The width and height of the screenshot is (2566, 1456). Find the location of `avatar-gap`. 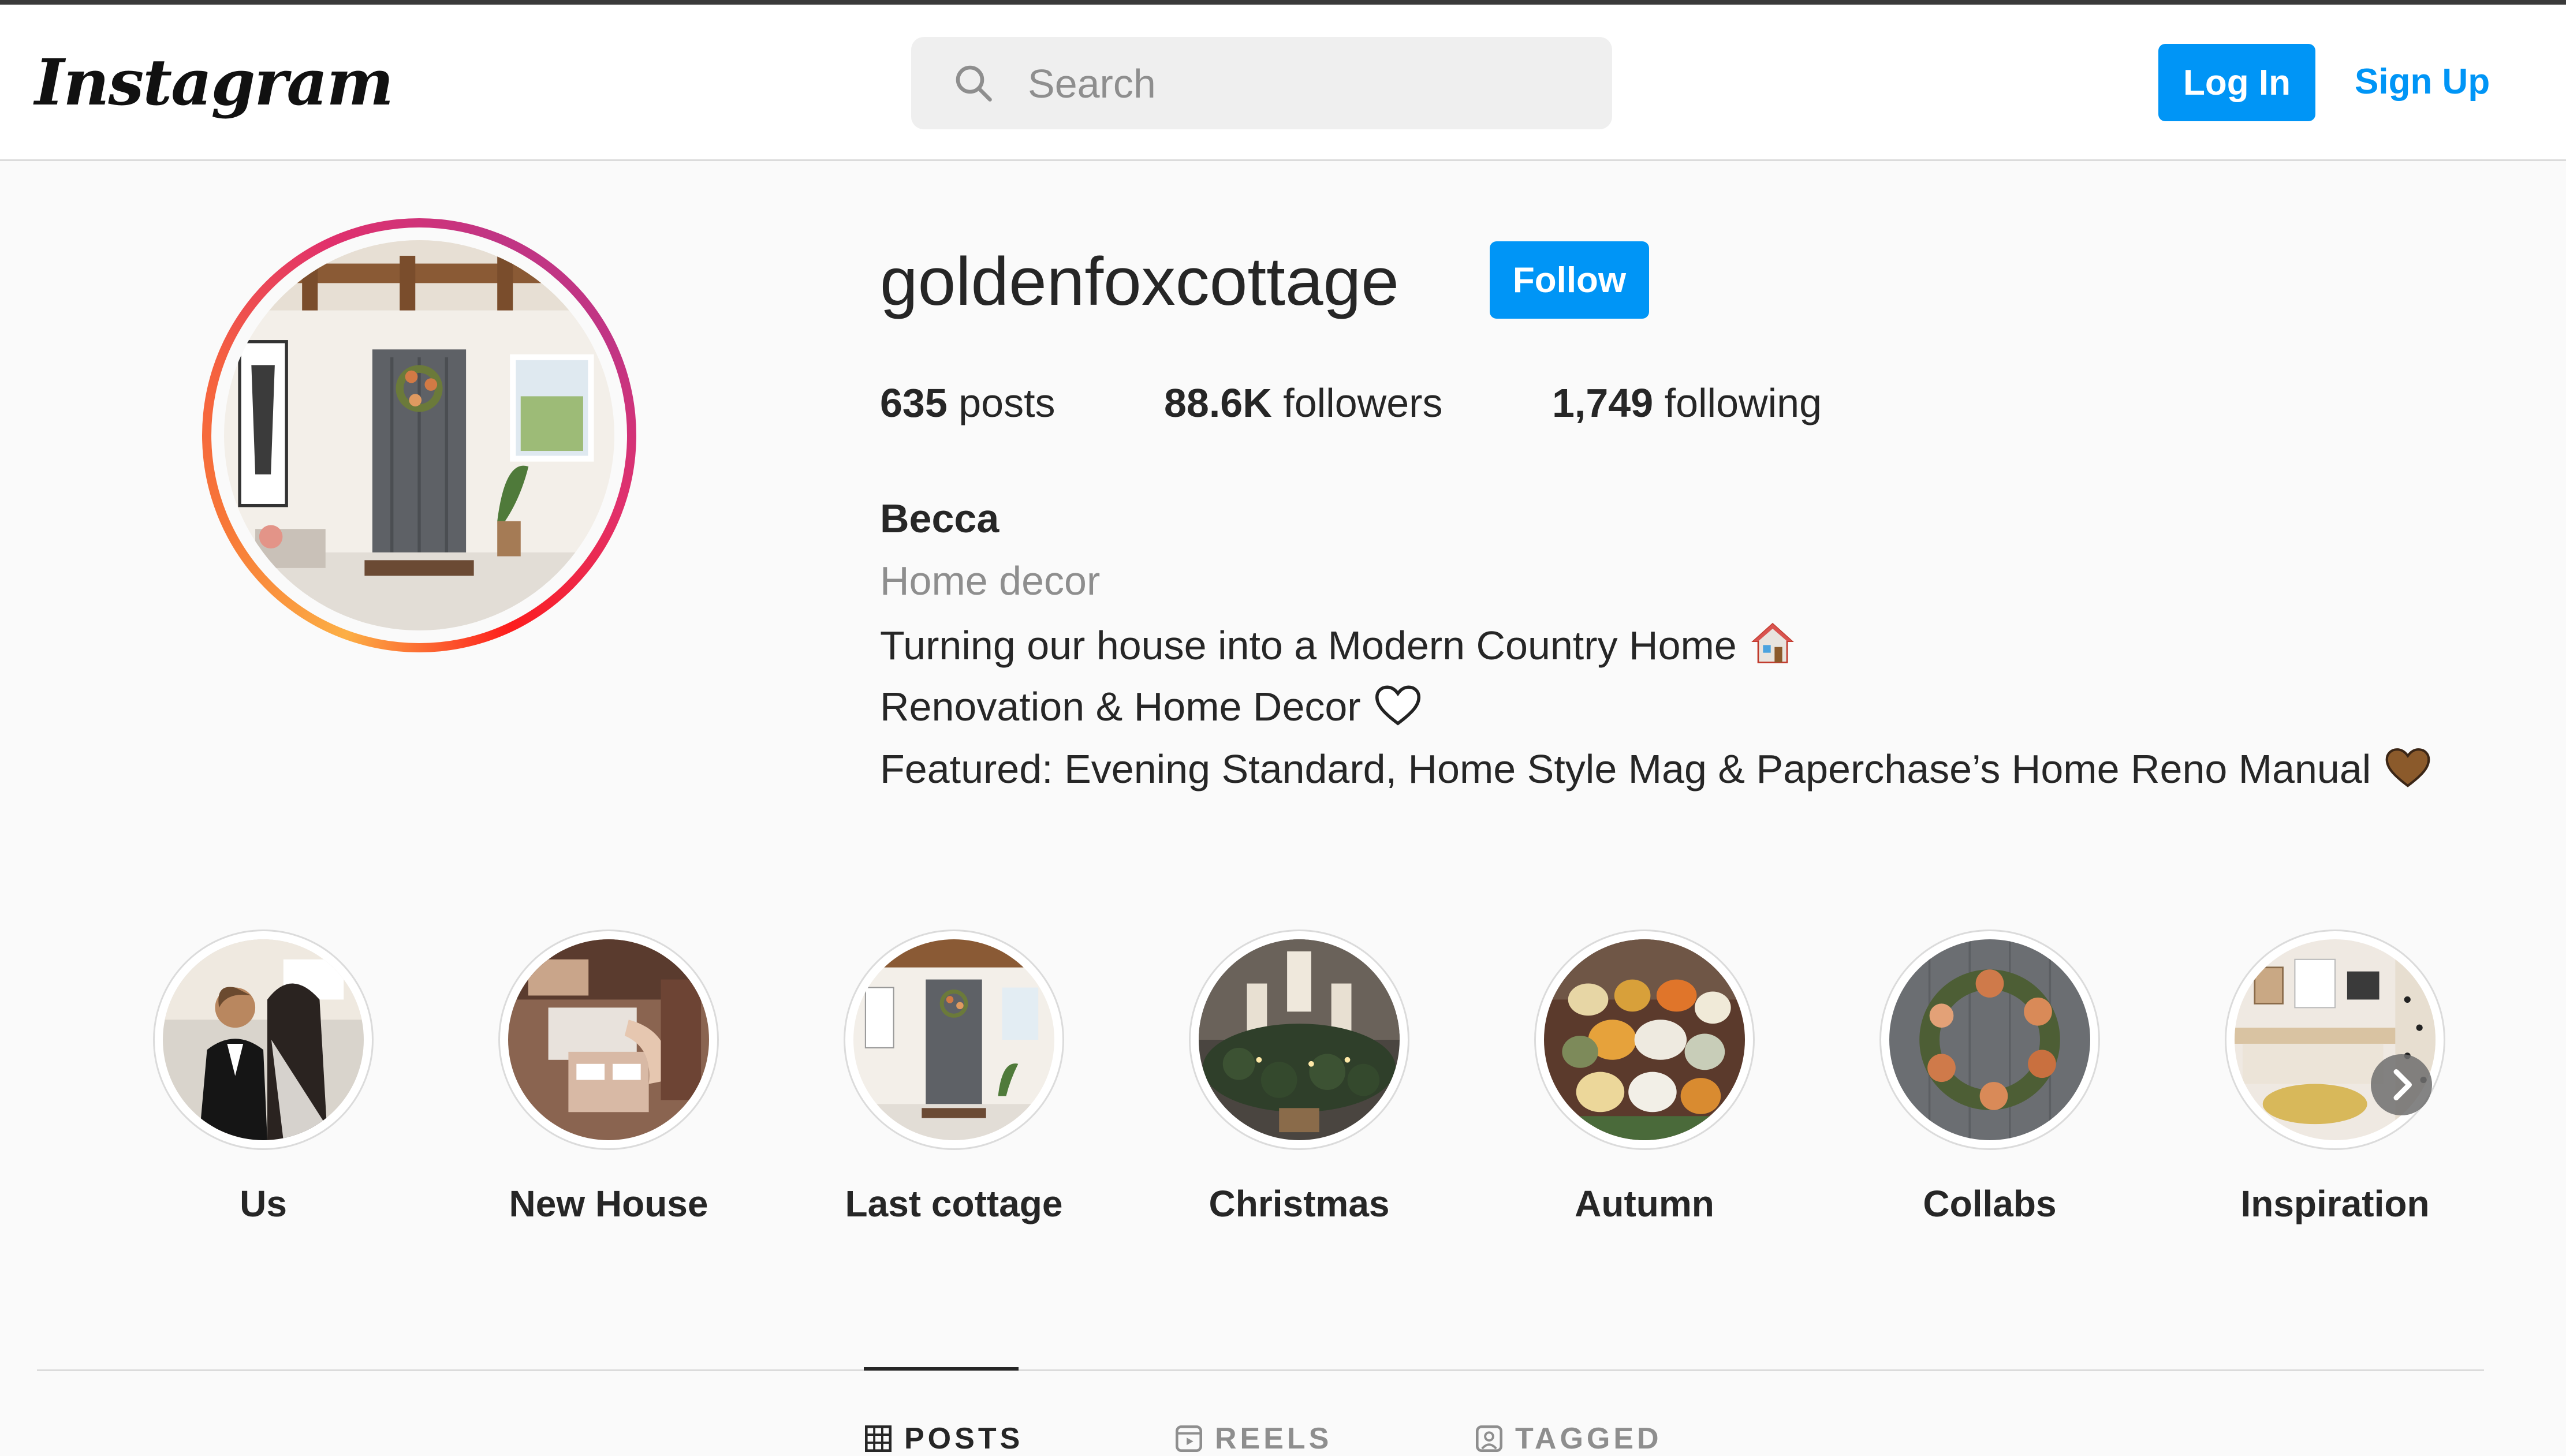

avatar-gap is located at coordinates (419, 435).